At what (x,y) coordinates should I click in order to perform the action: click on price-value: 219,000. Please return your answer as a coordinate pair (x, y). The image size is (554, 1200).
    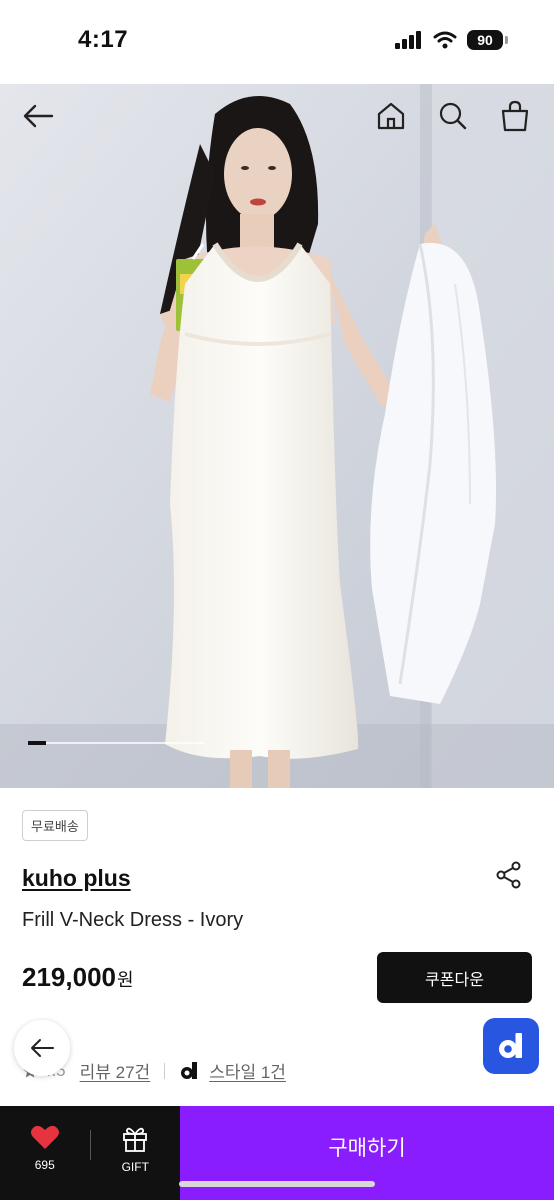
    Looking at the image, I should click on (69, 977).